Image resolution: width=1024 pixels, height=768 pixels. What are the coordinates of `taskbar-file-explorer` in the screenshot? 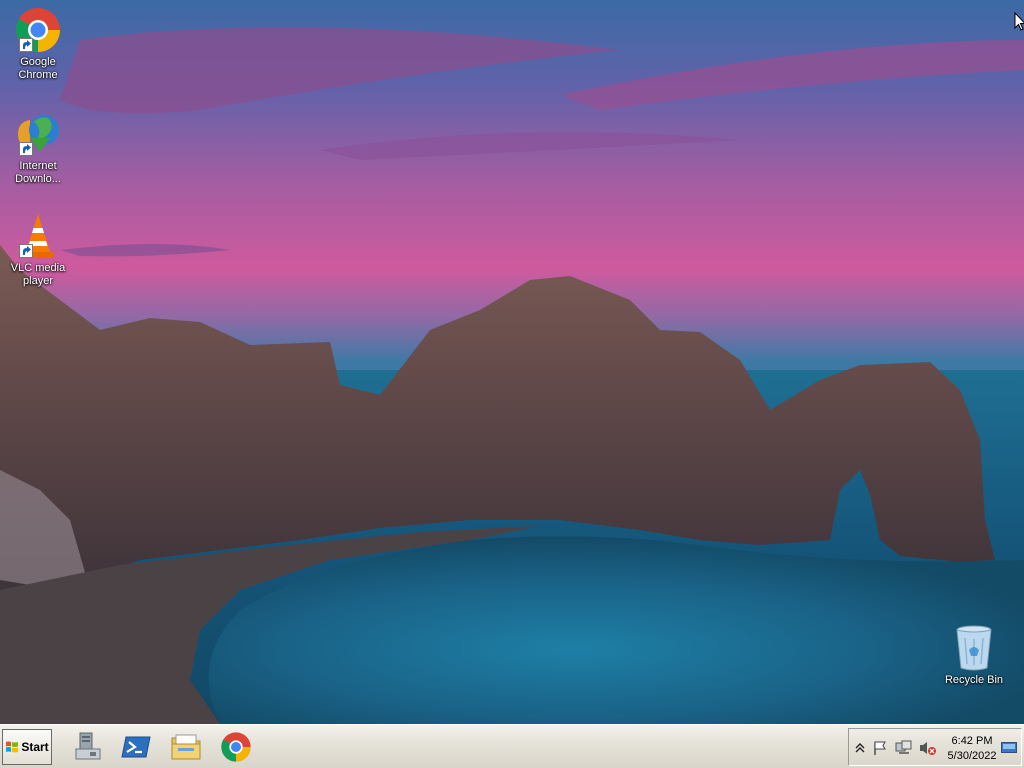 It's located at (186, 747).